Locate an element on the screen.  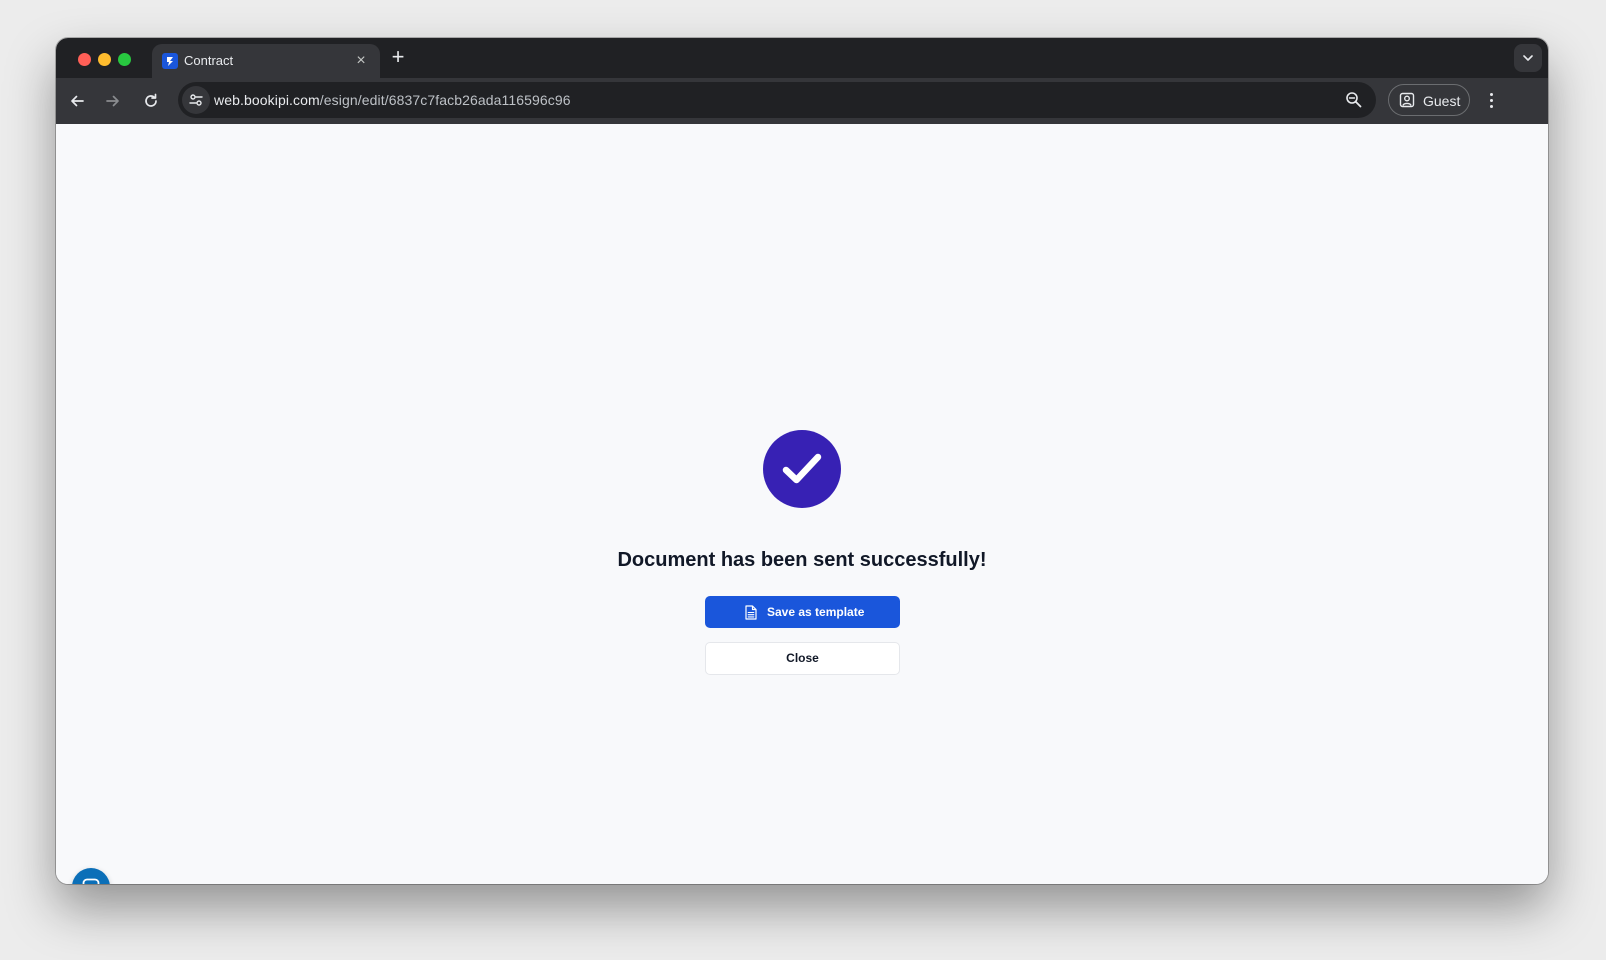
bookipi-favicon-icon is located at coordinates (170, 61).